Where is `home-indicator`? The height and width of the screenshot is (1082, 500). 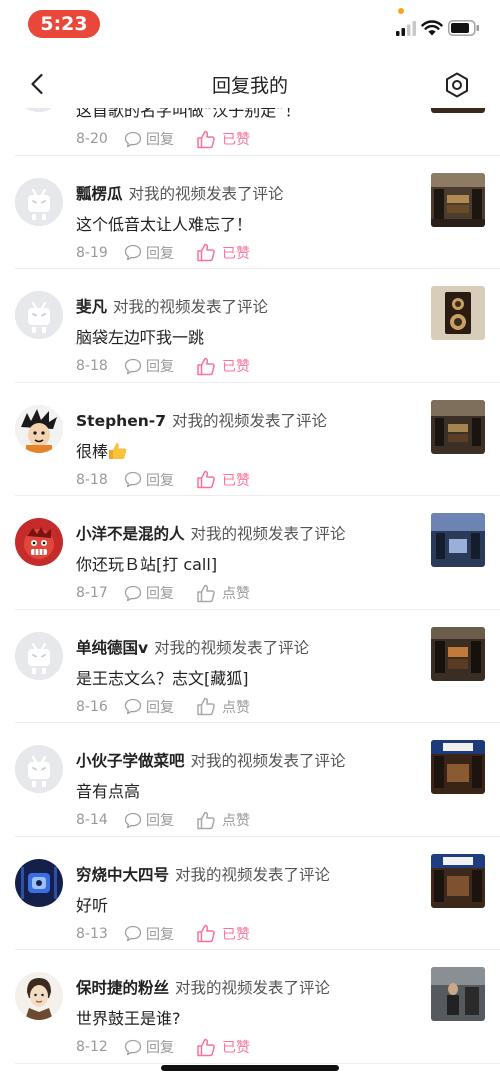
home-indicator is located at coordinates (250, 1068).